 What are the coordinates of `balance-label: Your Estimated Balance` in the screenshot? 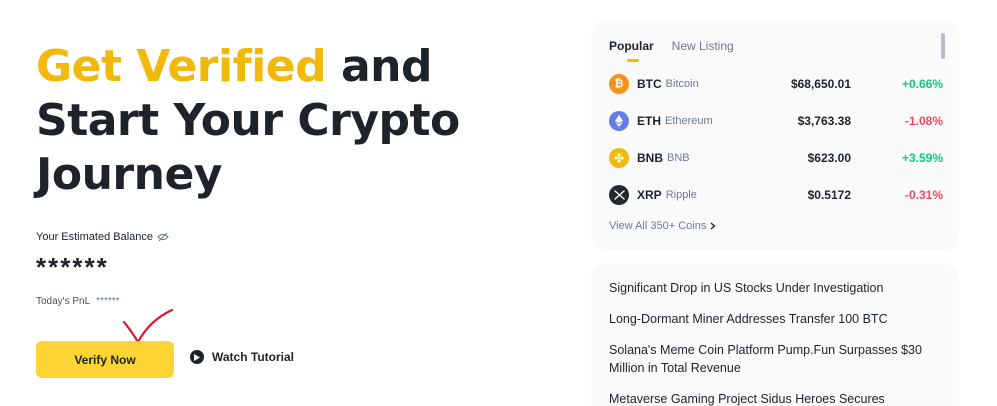 It's located at (102, 237).